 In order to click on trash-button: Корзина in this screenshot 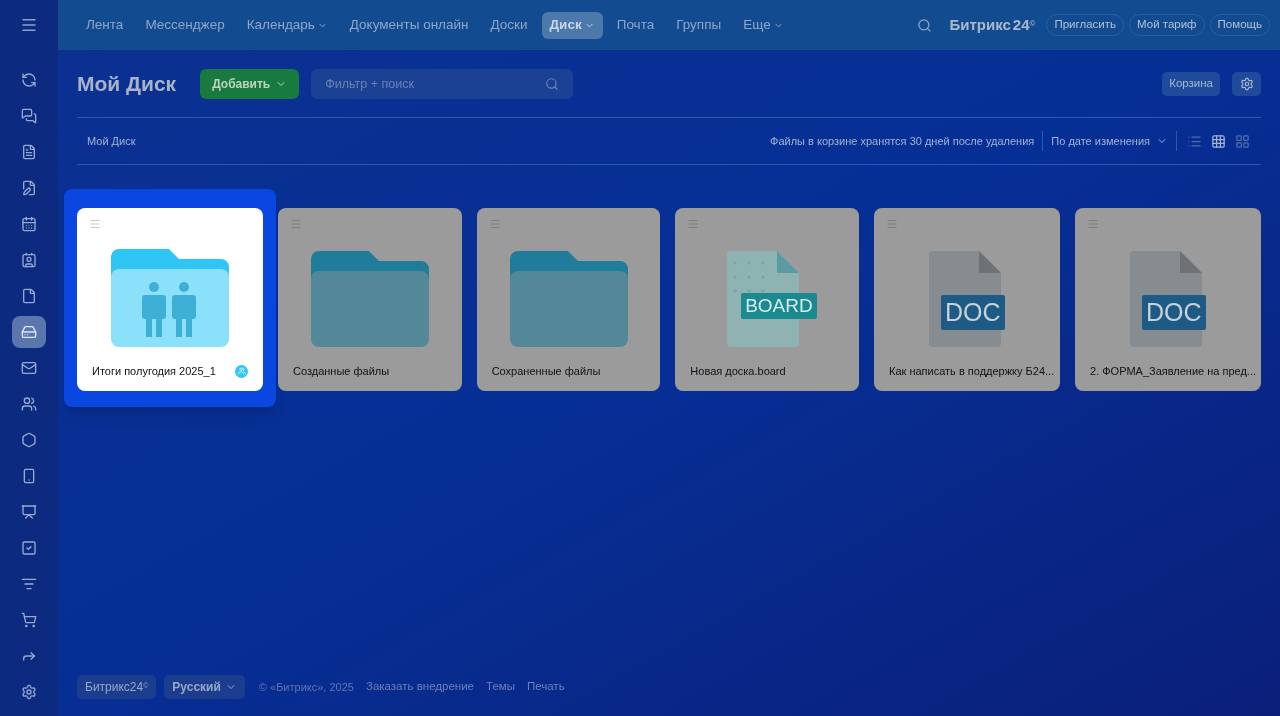, I will do `click(1191, 83)`.